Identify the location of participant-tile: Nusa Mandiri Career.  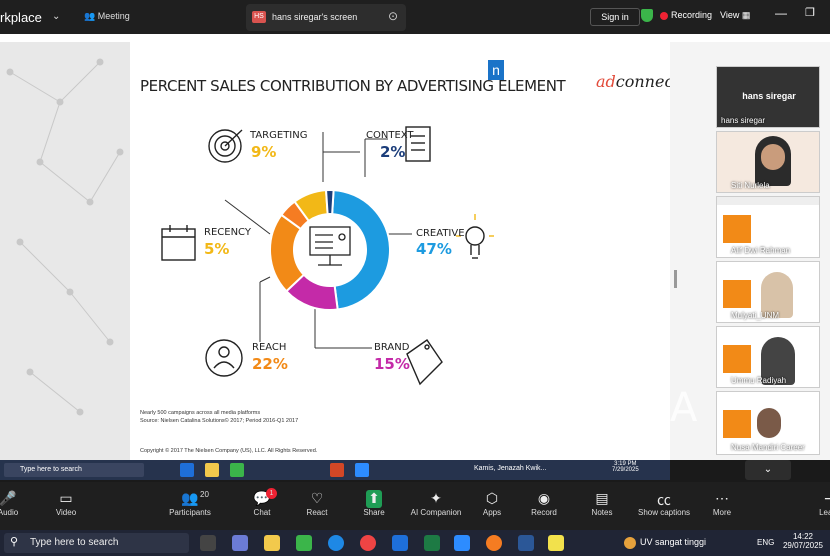
(768, 423).